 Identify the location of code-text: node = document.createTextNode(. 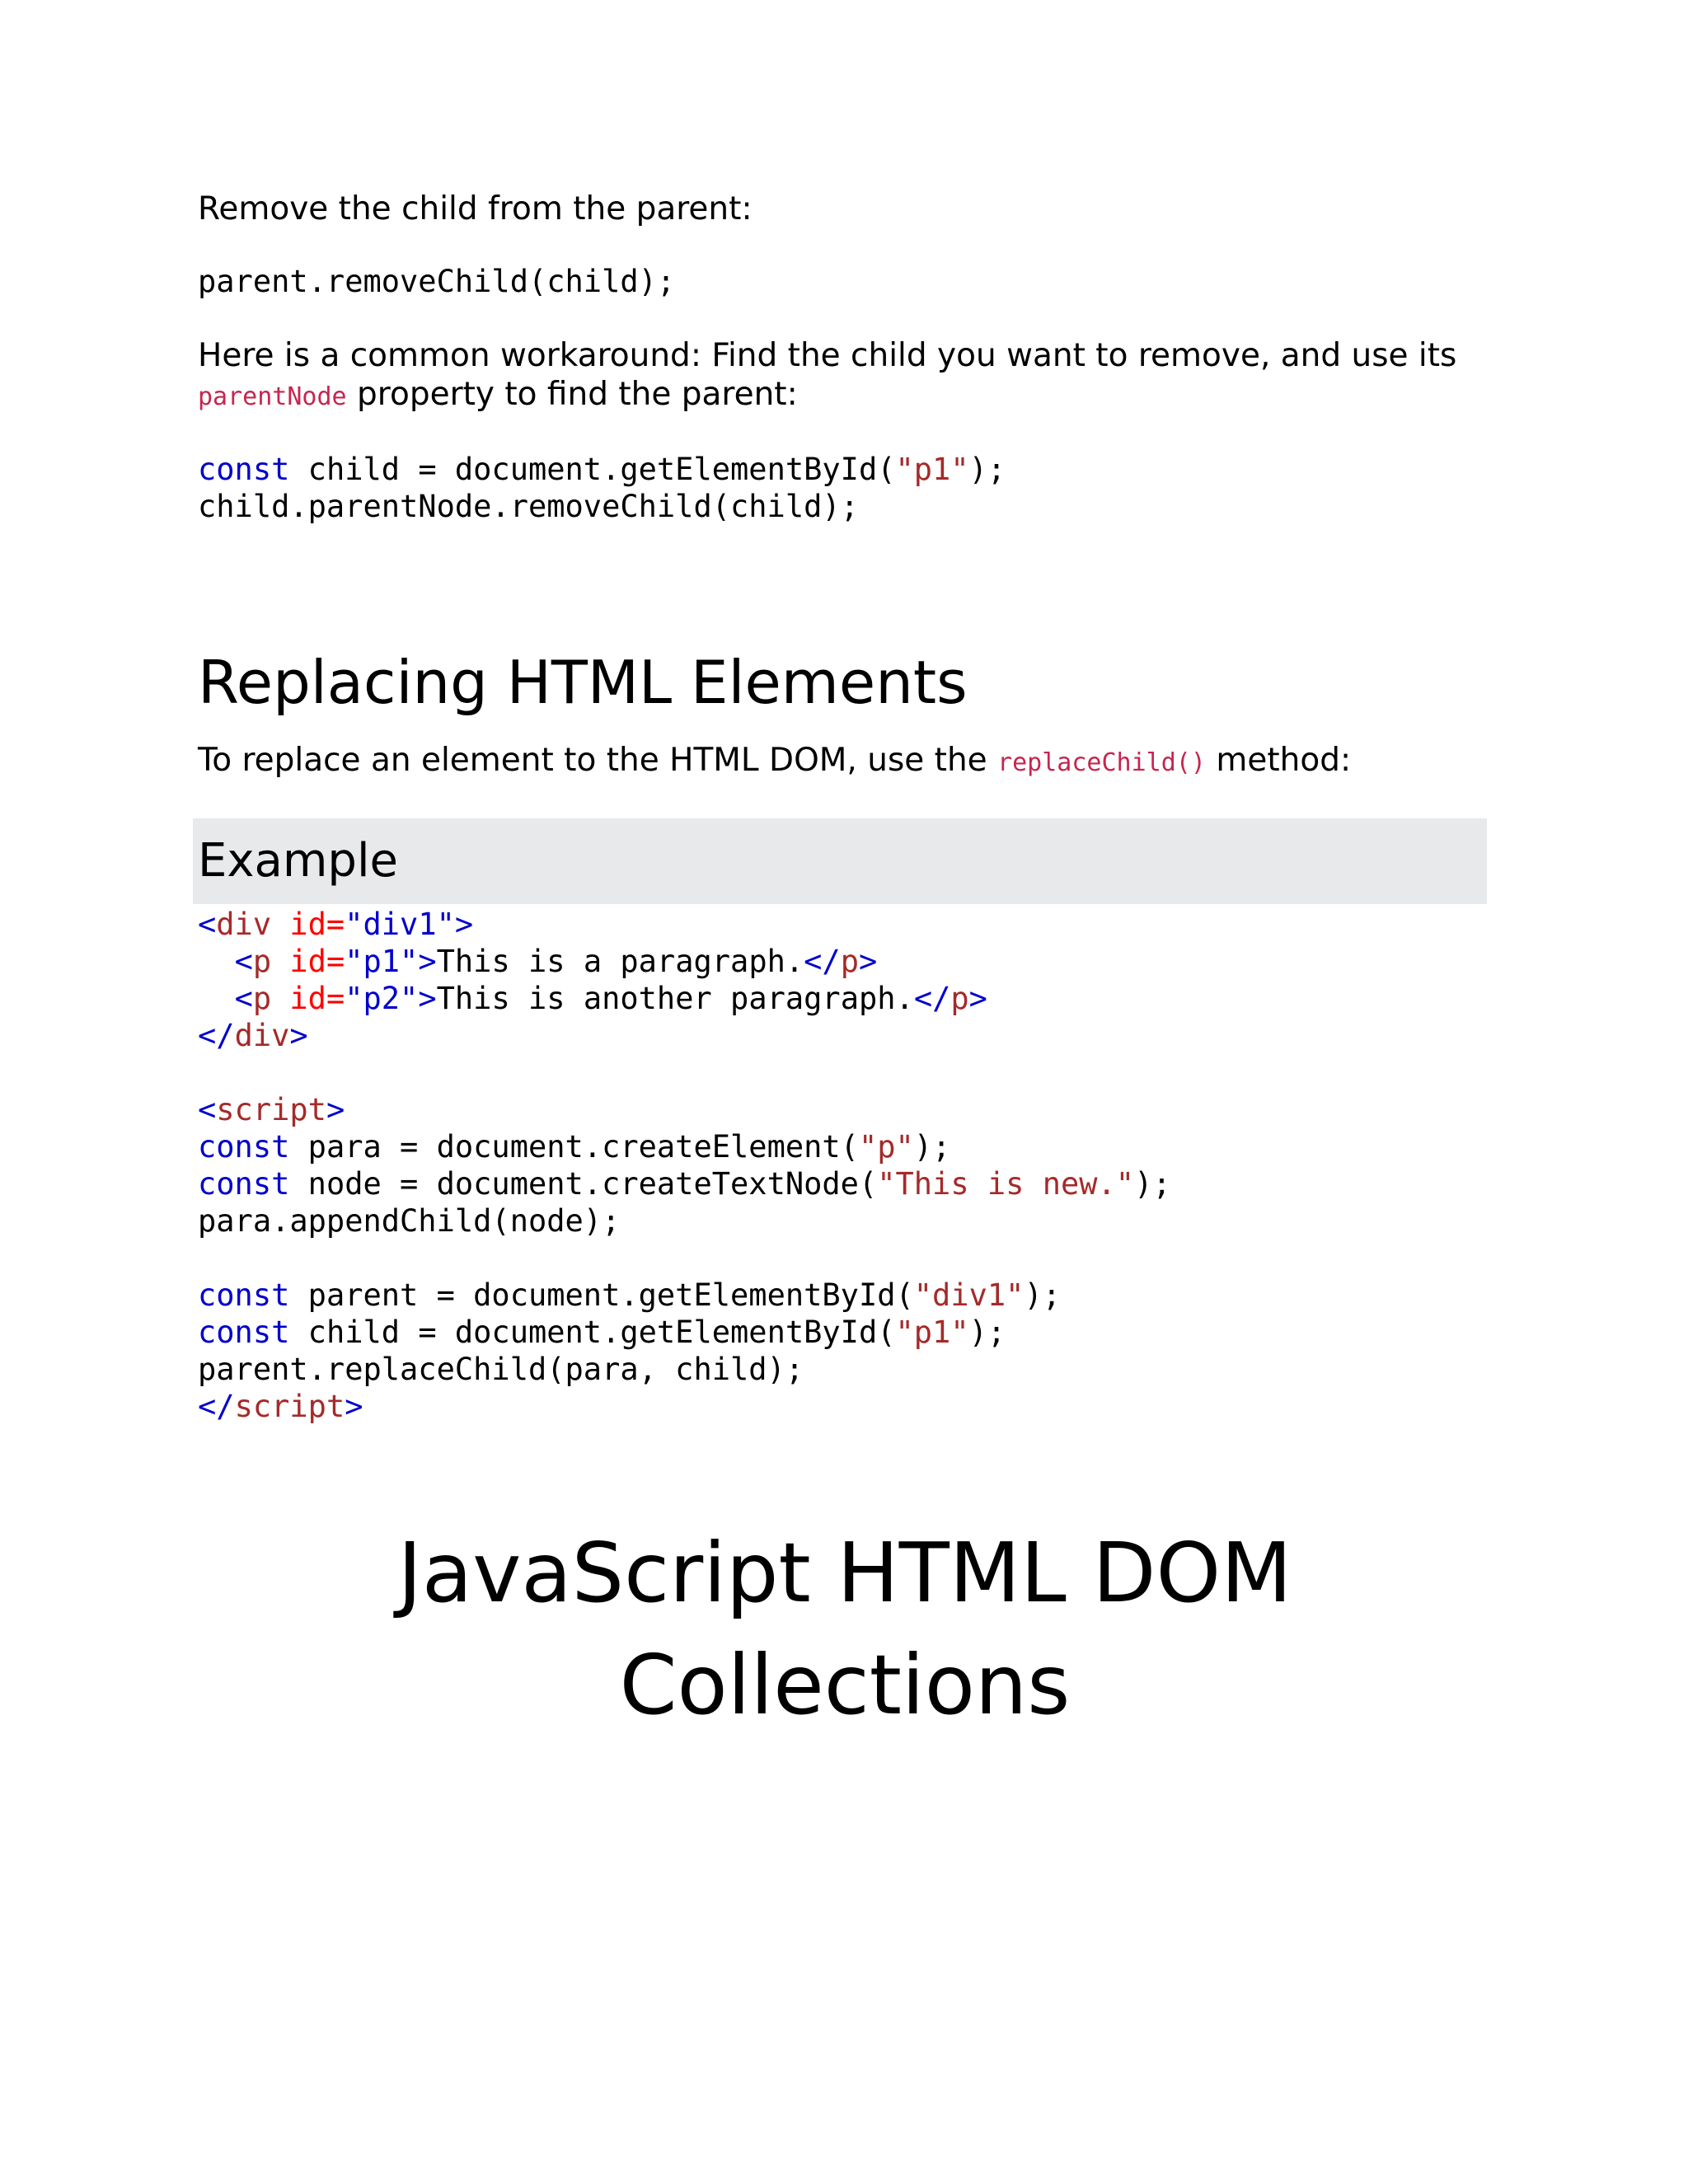
(583, 1184).